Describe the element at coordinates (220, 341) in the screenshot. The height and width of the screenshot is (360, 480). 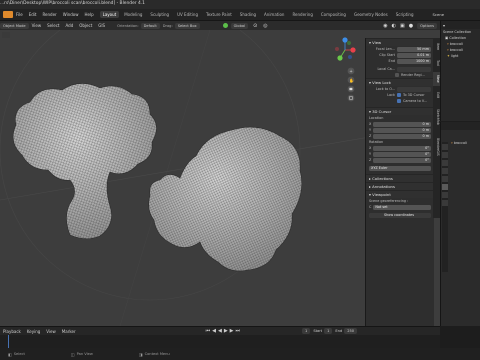
I see `timeline-track` at that location.